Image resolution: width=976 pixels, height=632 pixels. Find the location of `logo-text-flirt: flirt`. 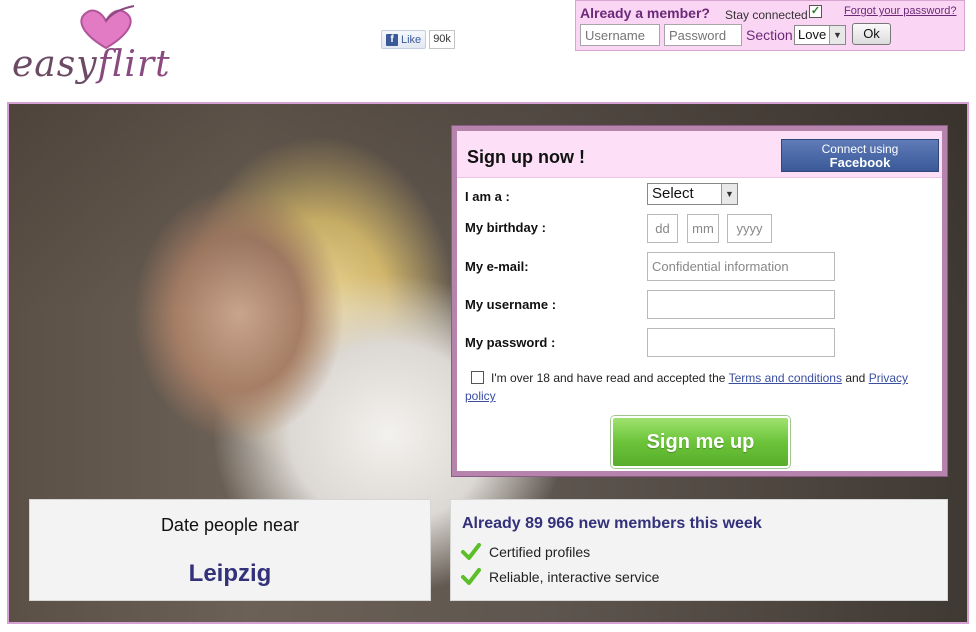

logo-text-flirt: flirt is located at coordinates (134, 64).